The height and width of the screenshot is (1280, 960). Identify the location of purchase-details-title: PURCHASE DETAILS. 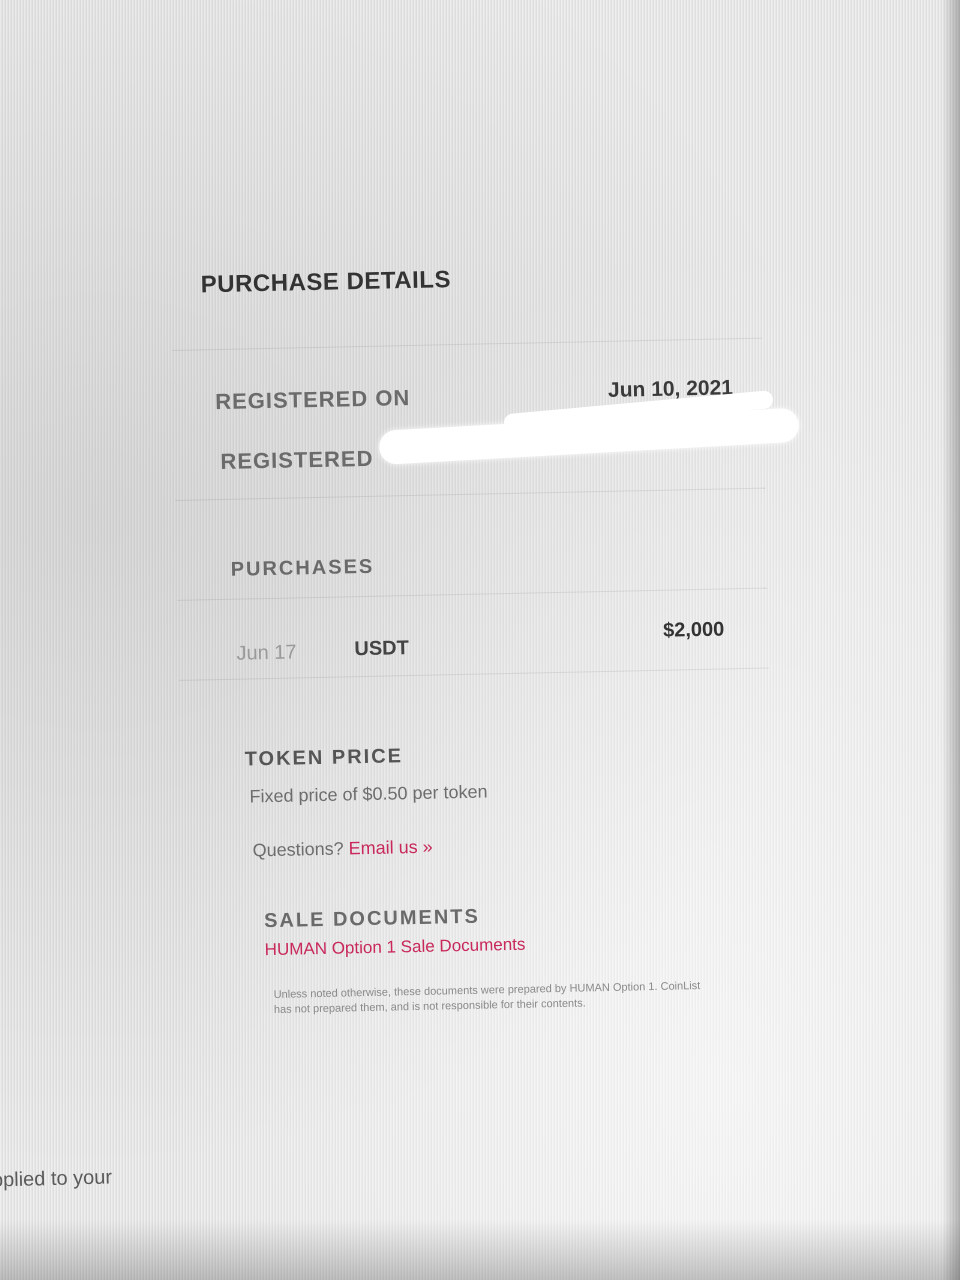
(326, 282).